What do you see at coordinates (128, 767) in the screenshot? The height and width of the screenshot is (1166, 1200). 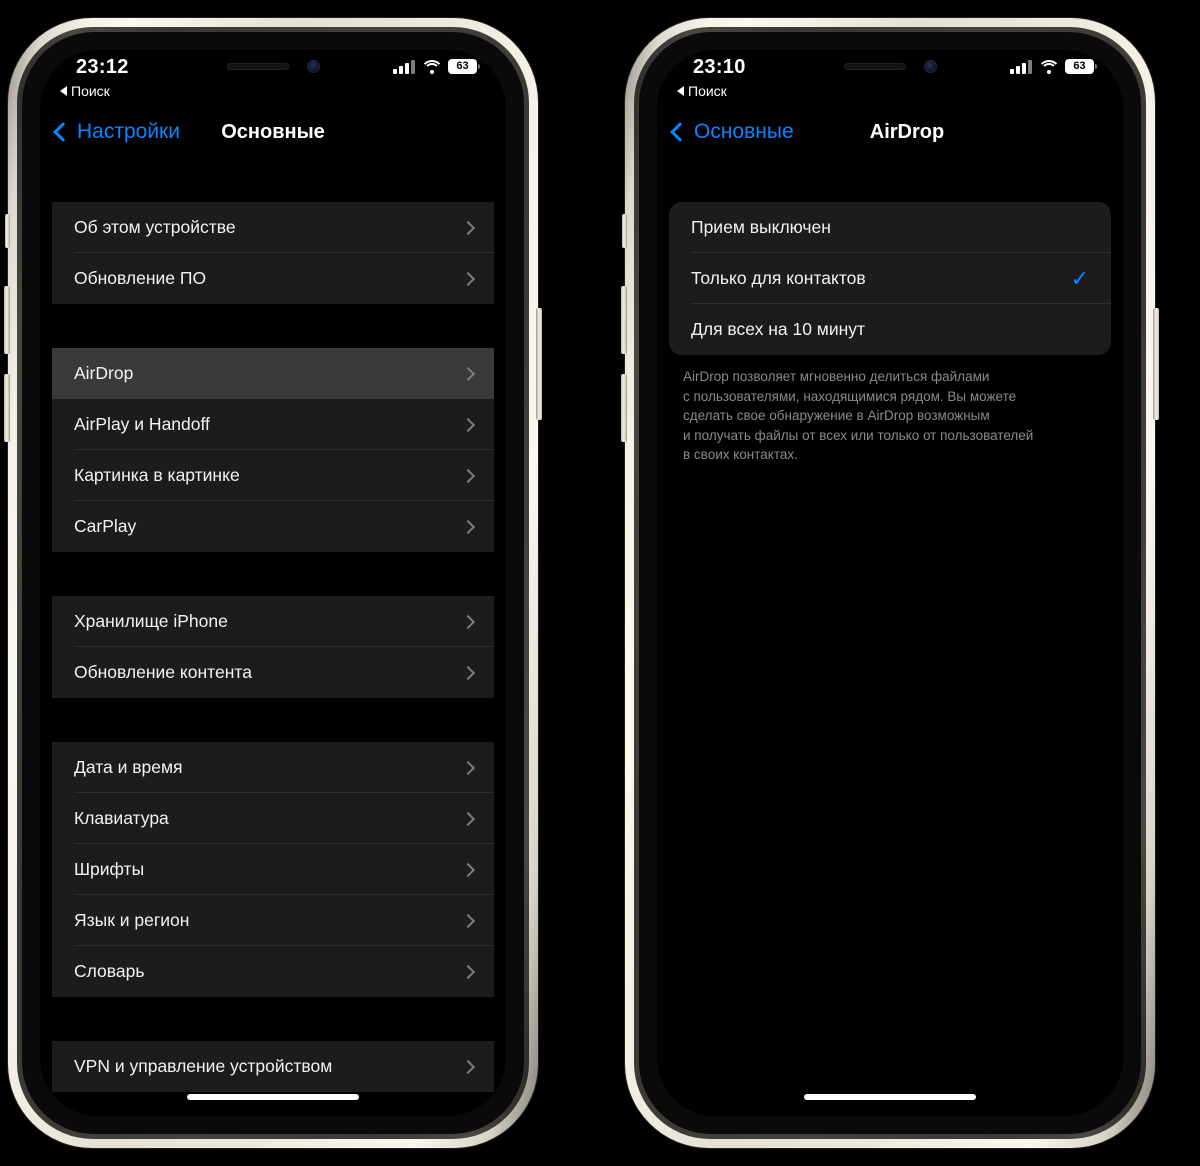 I see `row-label: Дата и время` at bounding box center [128, 767].